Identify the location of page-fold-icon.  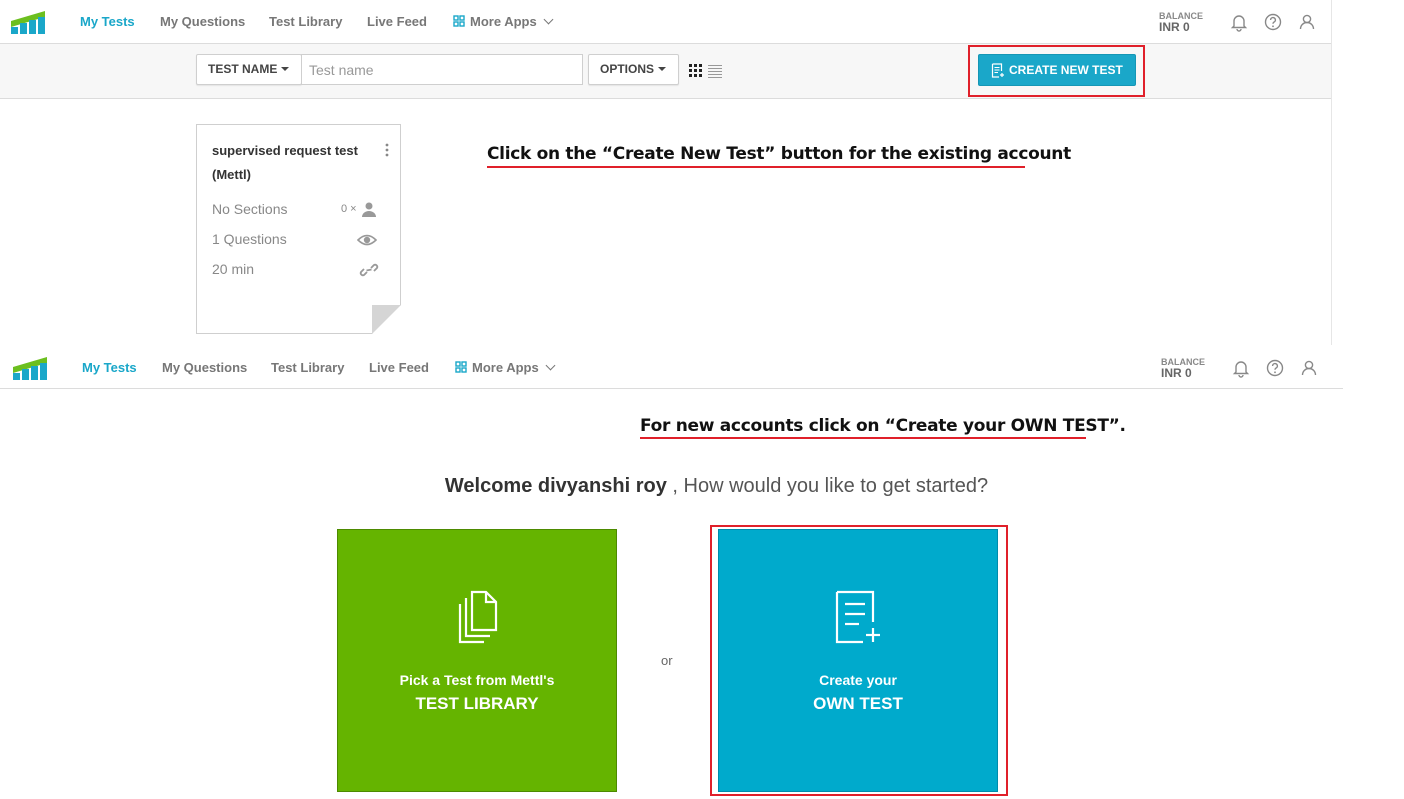
(386, 319).